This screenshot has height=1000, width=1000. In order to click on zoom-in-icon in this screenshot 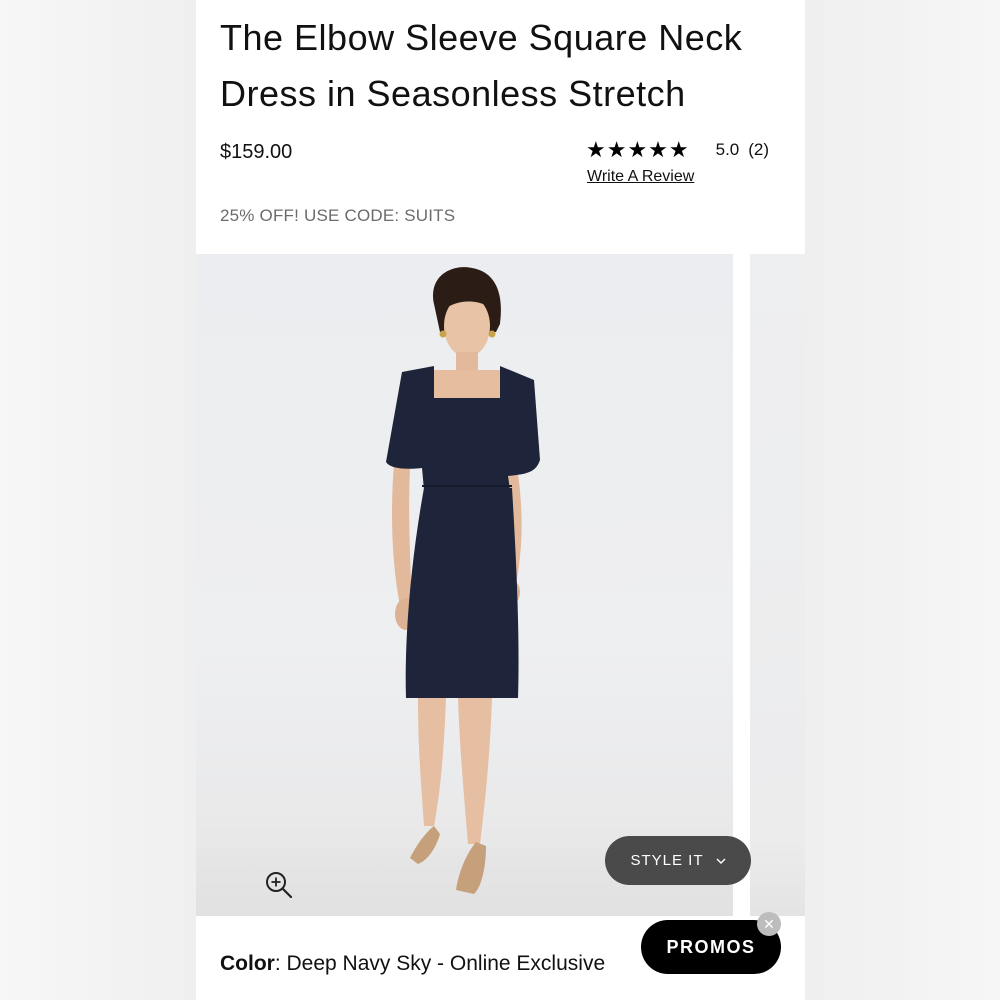, I will do `click(279, 885)`.